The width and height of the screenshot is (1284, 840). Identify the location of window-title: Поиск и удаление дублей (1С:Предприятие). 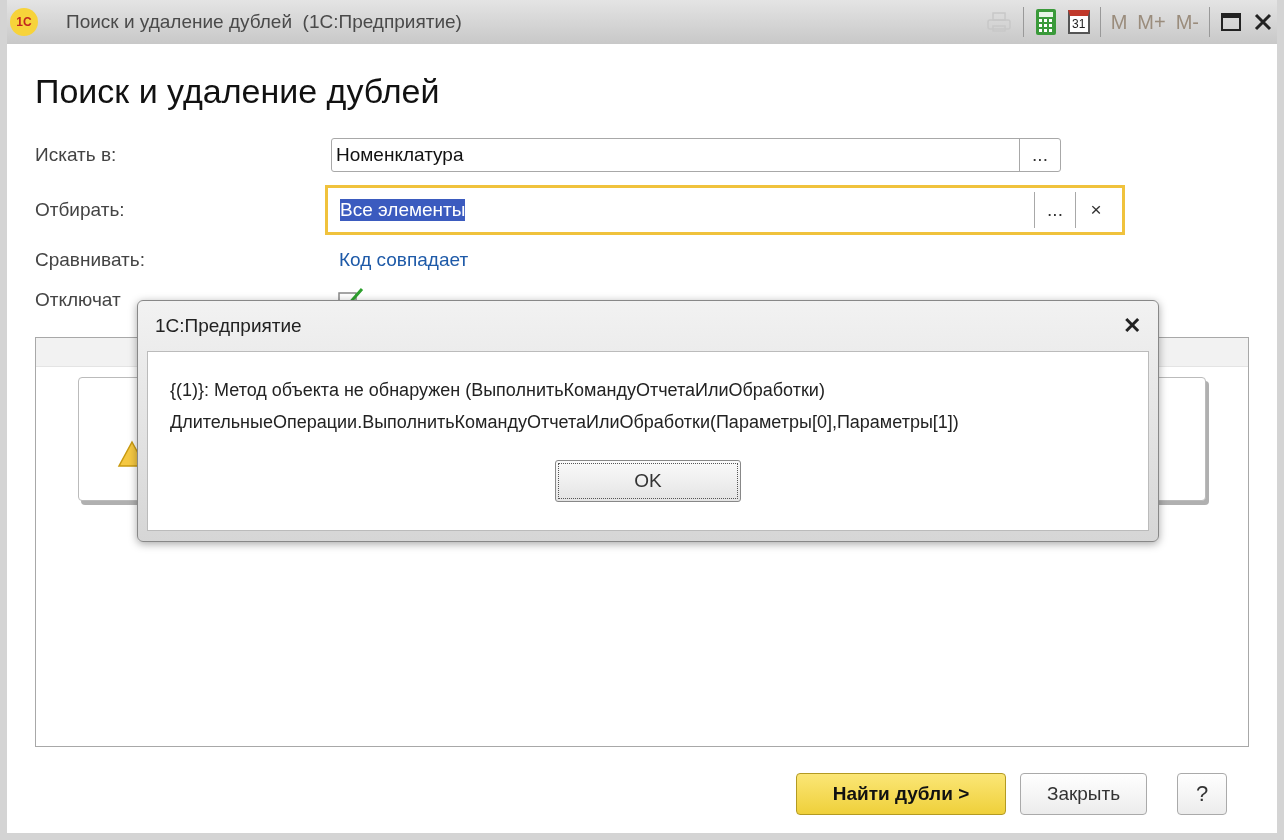
(264, 22).